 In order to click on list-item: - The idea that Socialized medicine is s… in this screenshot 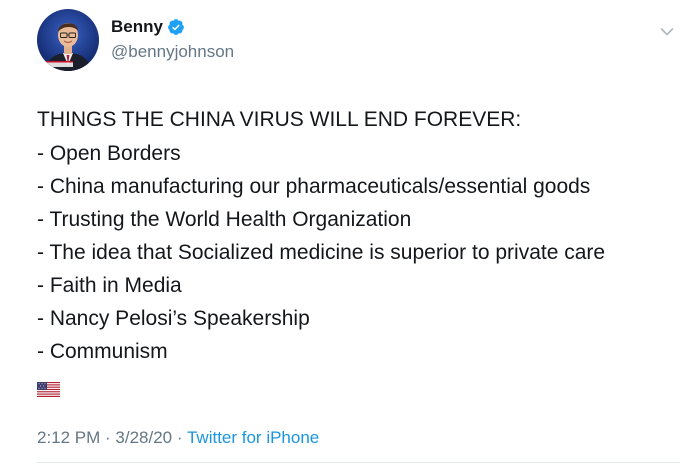, I will do `click(321, 252)`.